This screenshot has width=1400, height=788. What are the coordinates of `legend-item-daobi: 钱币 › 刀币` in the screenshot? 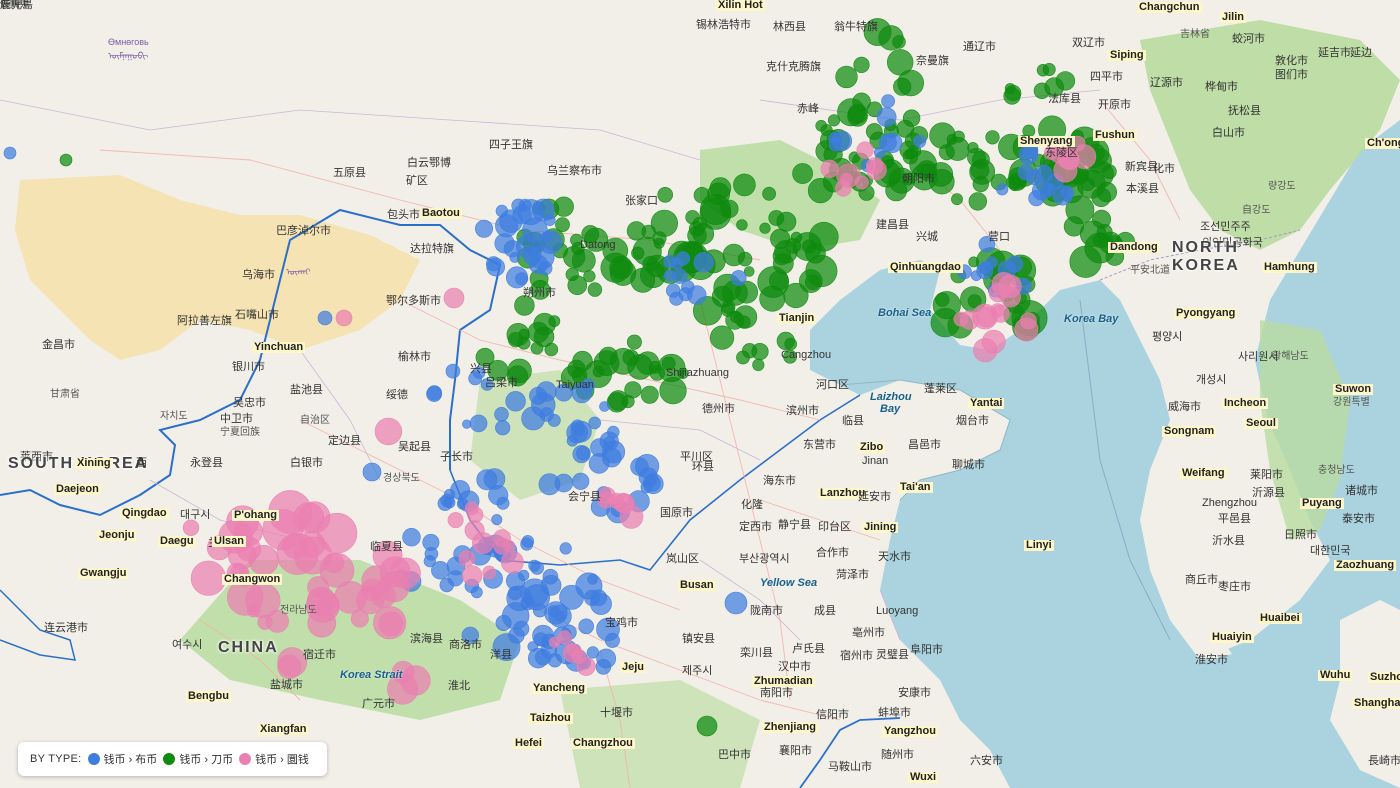 It's located at (198, 759).